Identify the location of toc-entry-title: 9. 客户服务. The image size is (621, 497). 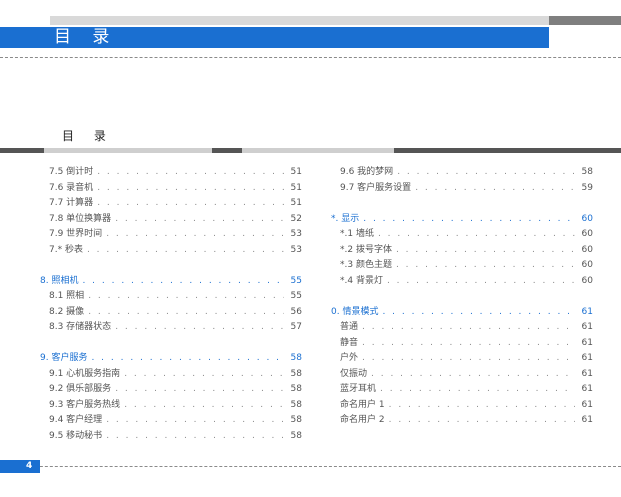
(64, 358).